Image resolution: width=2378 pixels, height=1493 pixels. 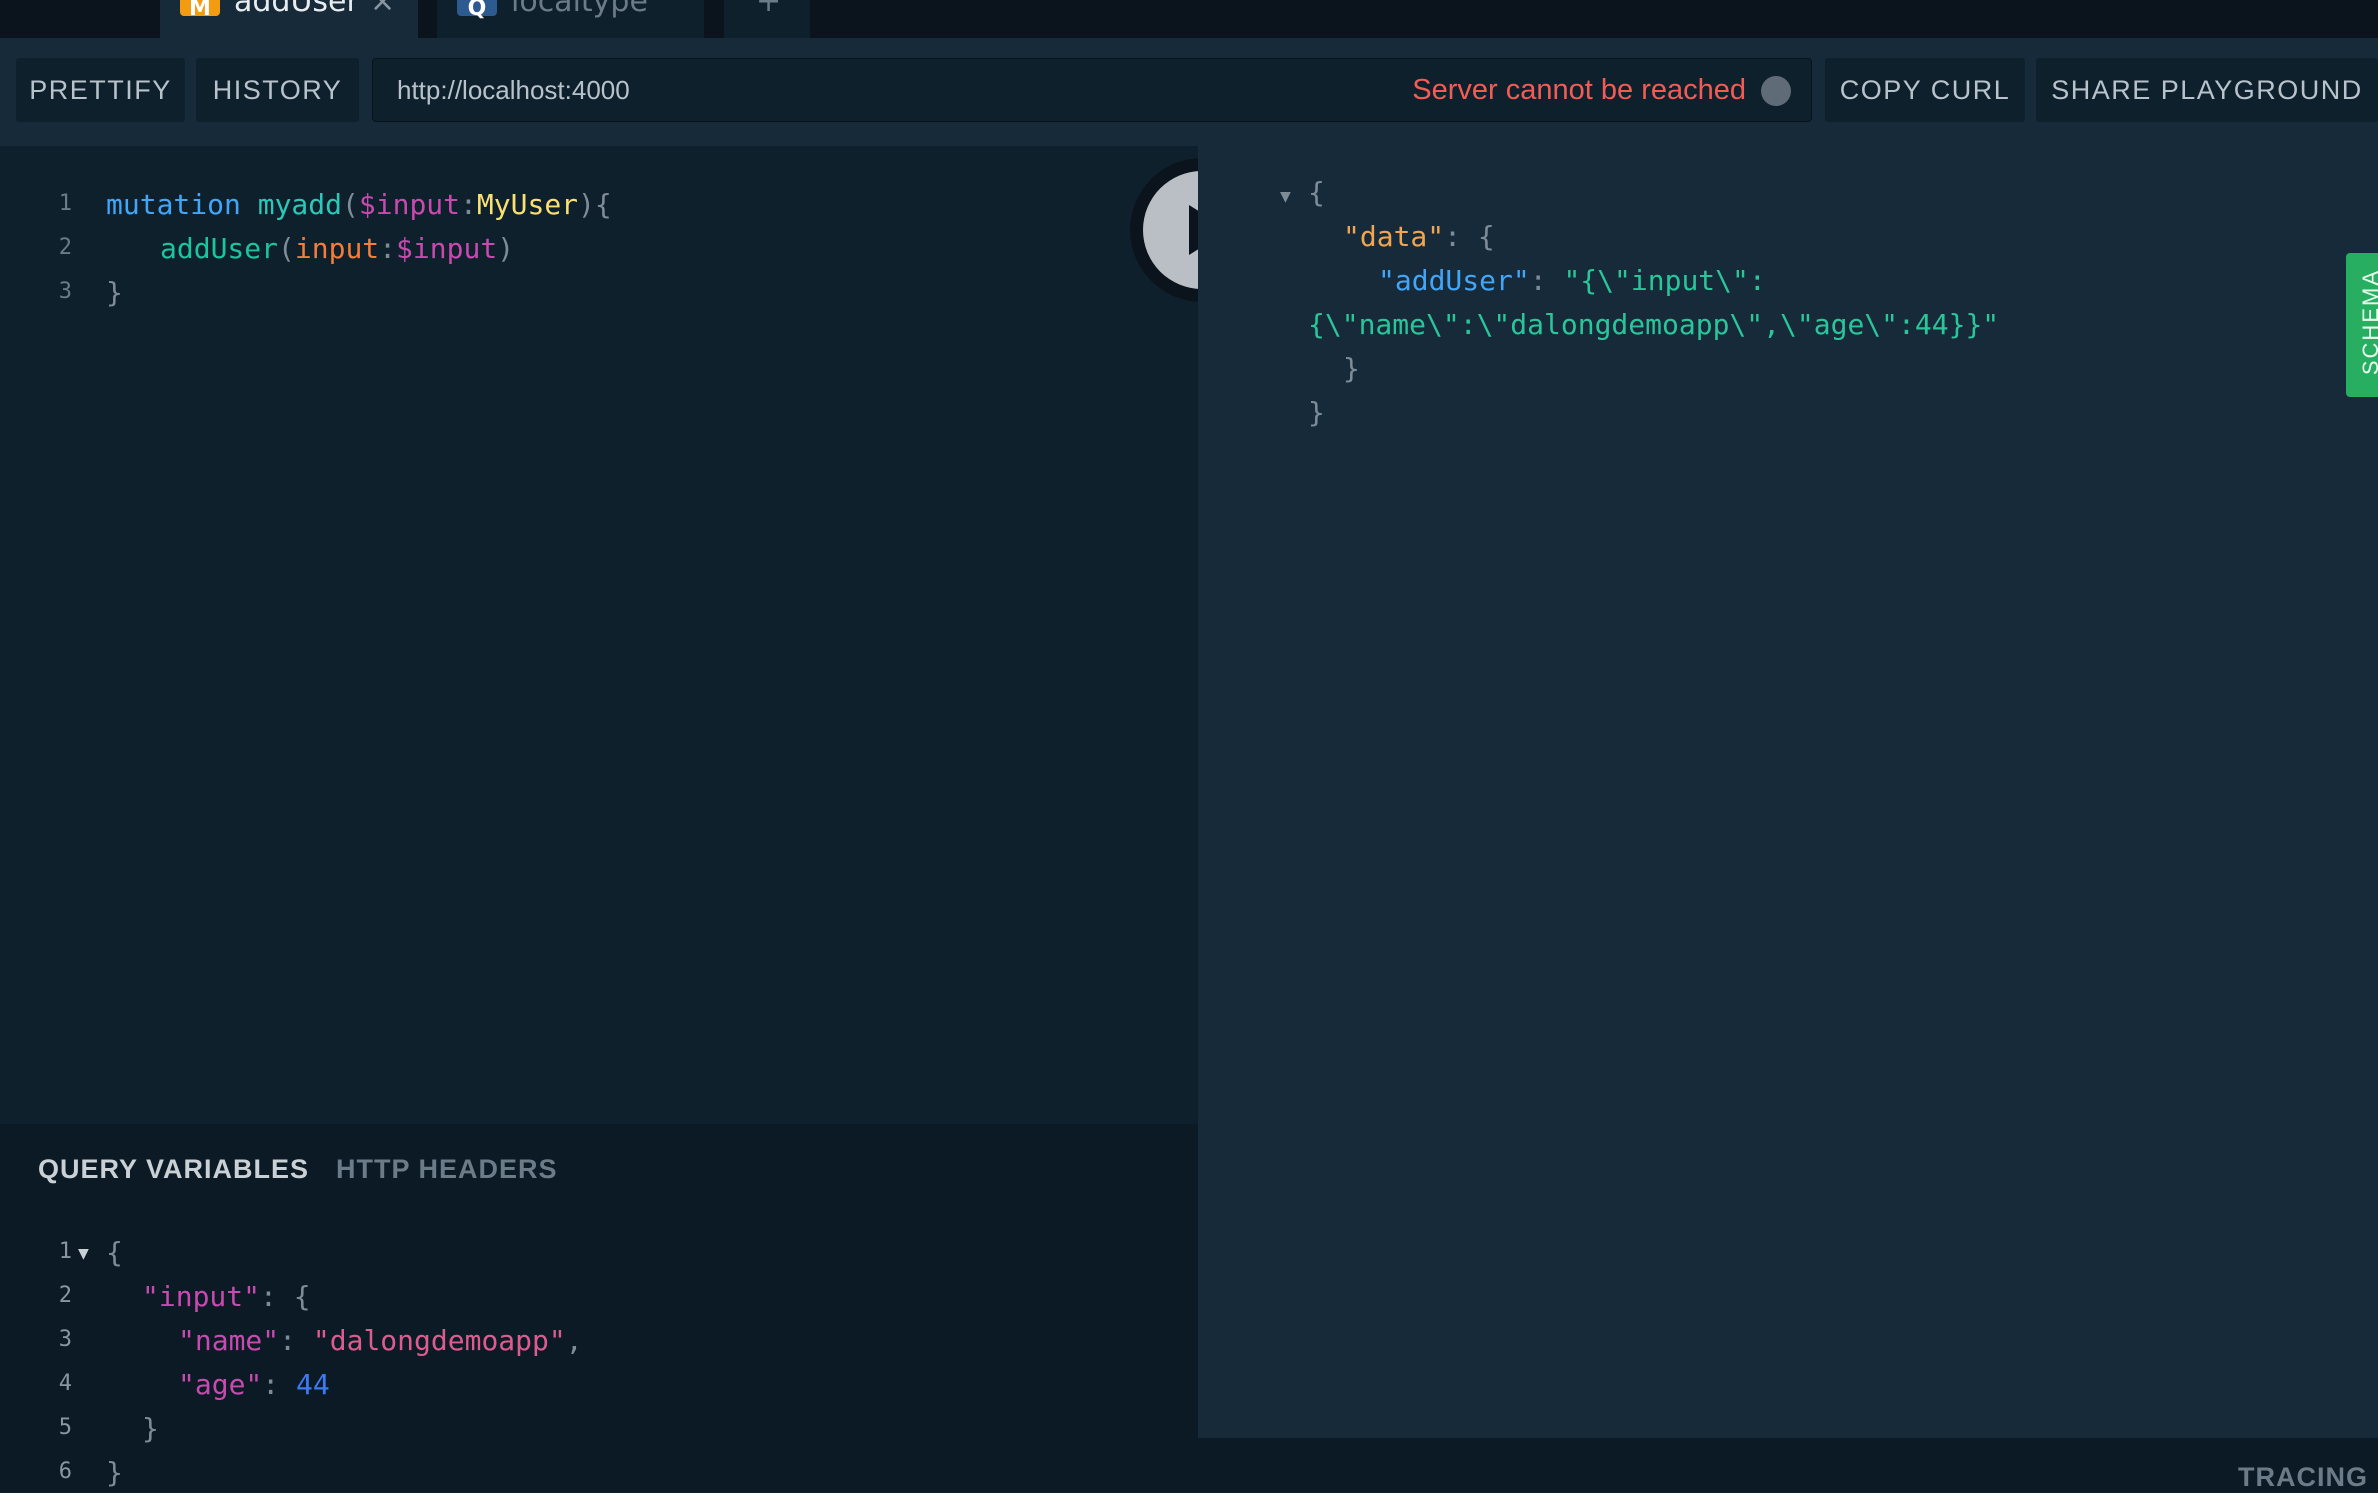 What do you see at coordinates (2207, 90) in the screenshot?
I see `share-playground-button: SHARE PLAYGROUND` at bounding box center [2207, 90].